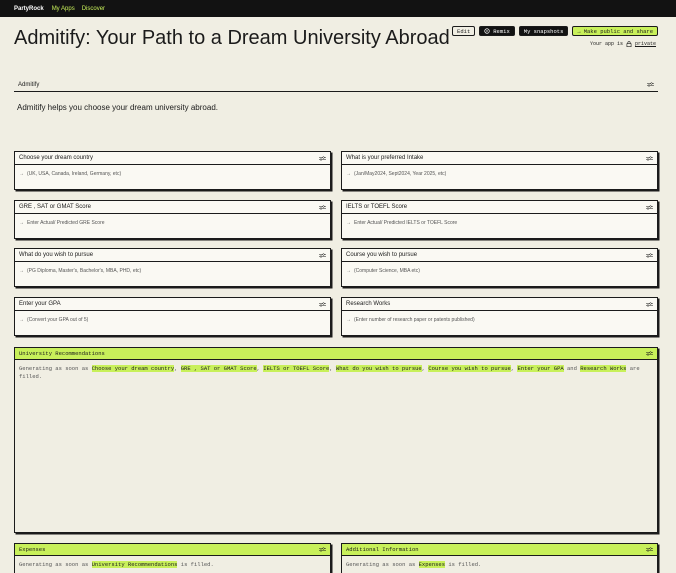 The width and height of the screenshot is (676, 573). I want to click on input-label: Research Works, so click(368, 304).